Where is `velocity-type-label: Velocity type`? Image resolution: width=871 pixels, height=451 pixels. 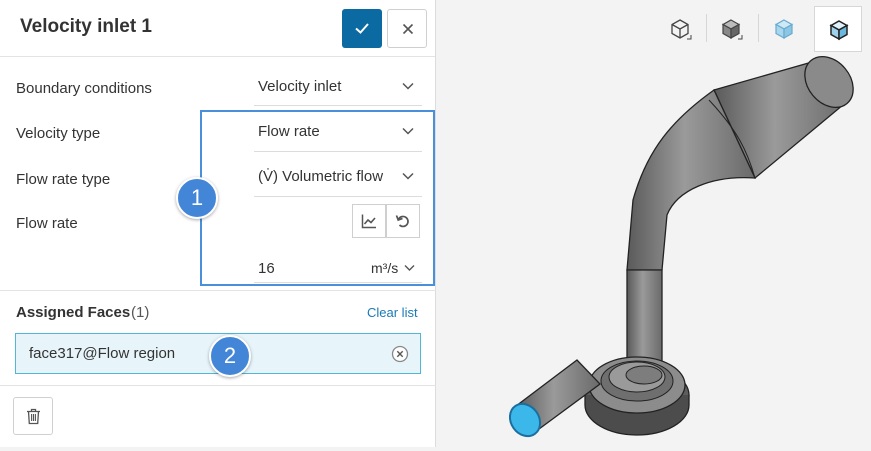
velocity-type-label: Velocity type is located at coordinates (58, 133).